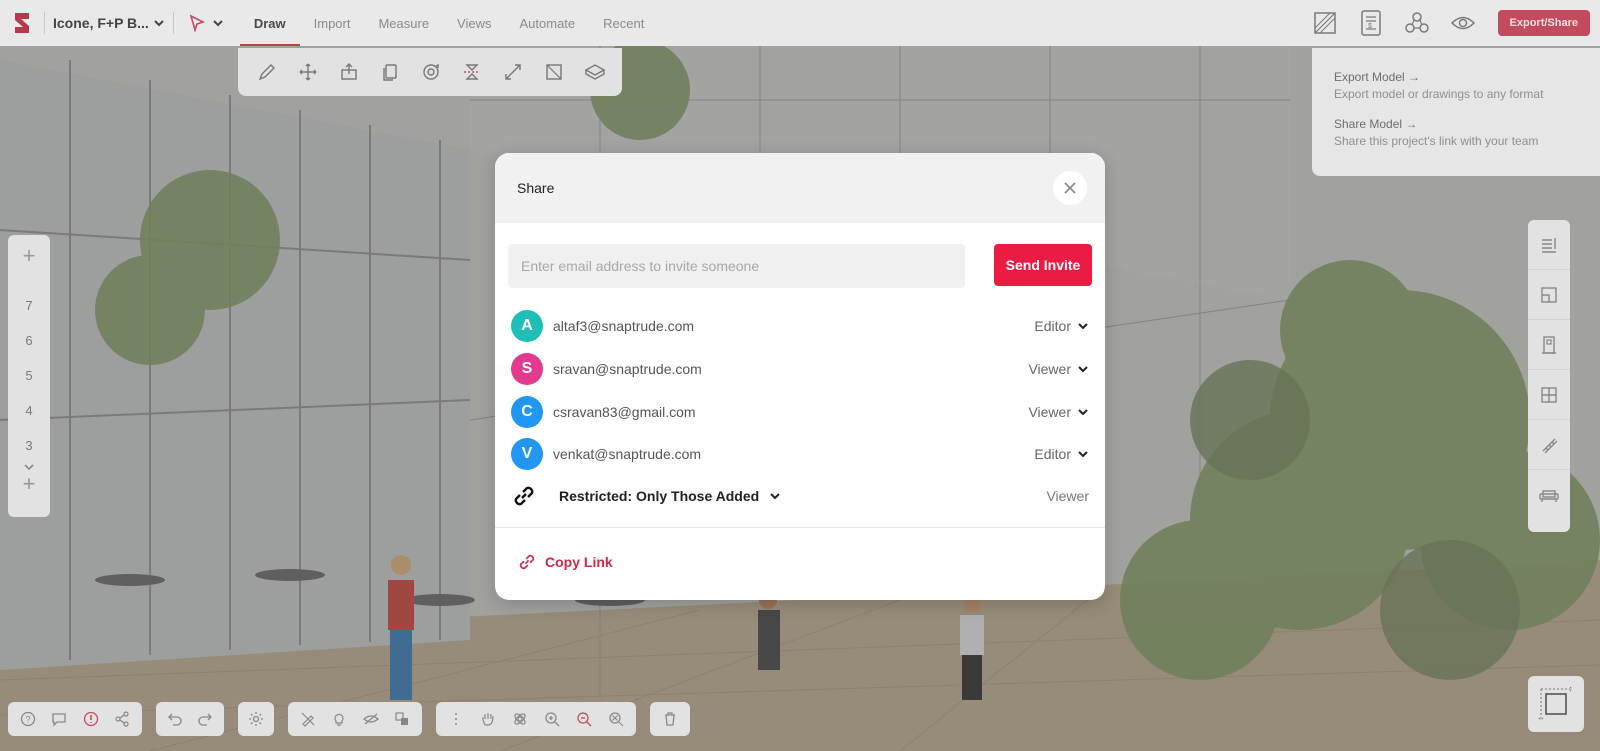 The image size is (1600, 751). Describe the element at coordinates (308, 719) in the screenshot. I see `visibility-pen-icon` at that location.